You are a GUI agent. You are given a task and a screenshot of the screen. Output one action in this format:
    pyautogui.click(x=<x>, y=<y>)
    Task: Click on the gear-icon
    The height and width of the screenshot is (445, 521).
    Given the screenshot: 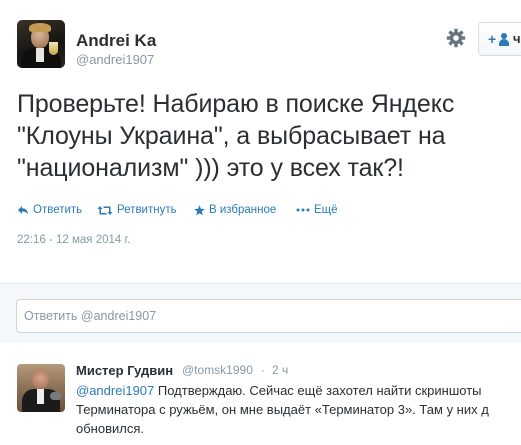 What is the action you would take?
    pyautogui.click(x=456, y=38)
    